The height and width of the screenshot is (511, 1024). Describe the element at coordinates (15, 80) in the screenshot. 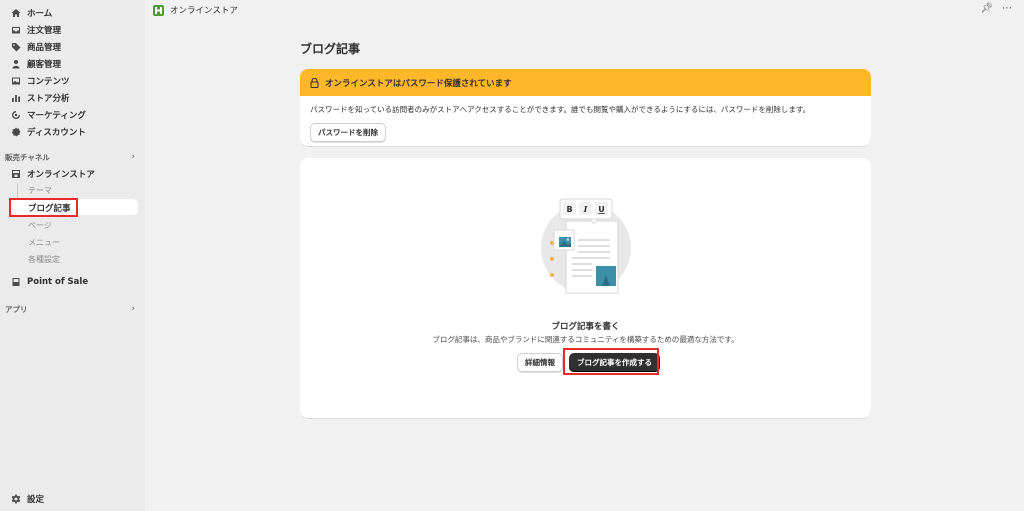

I see `image-icon` at that location.